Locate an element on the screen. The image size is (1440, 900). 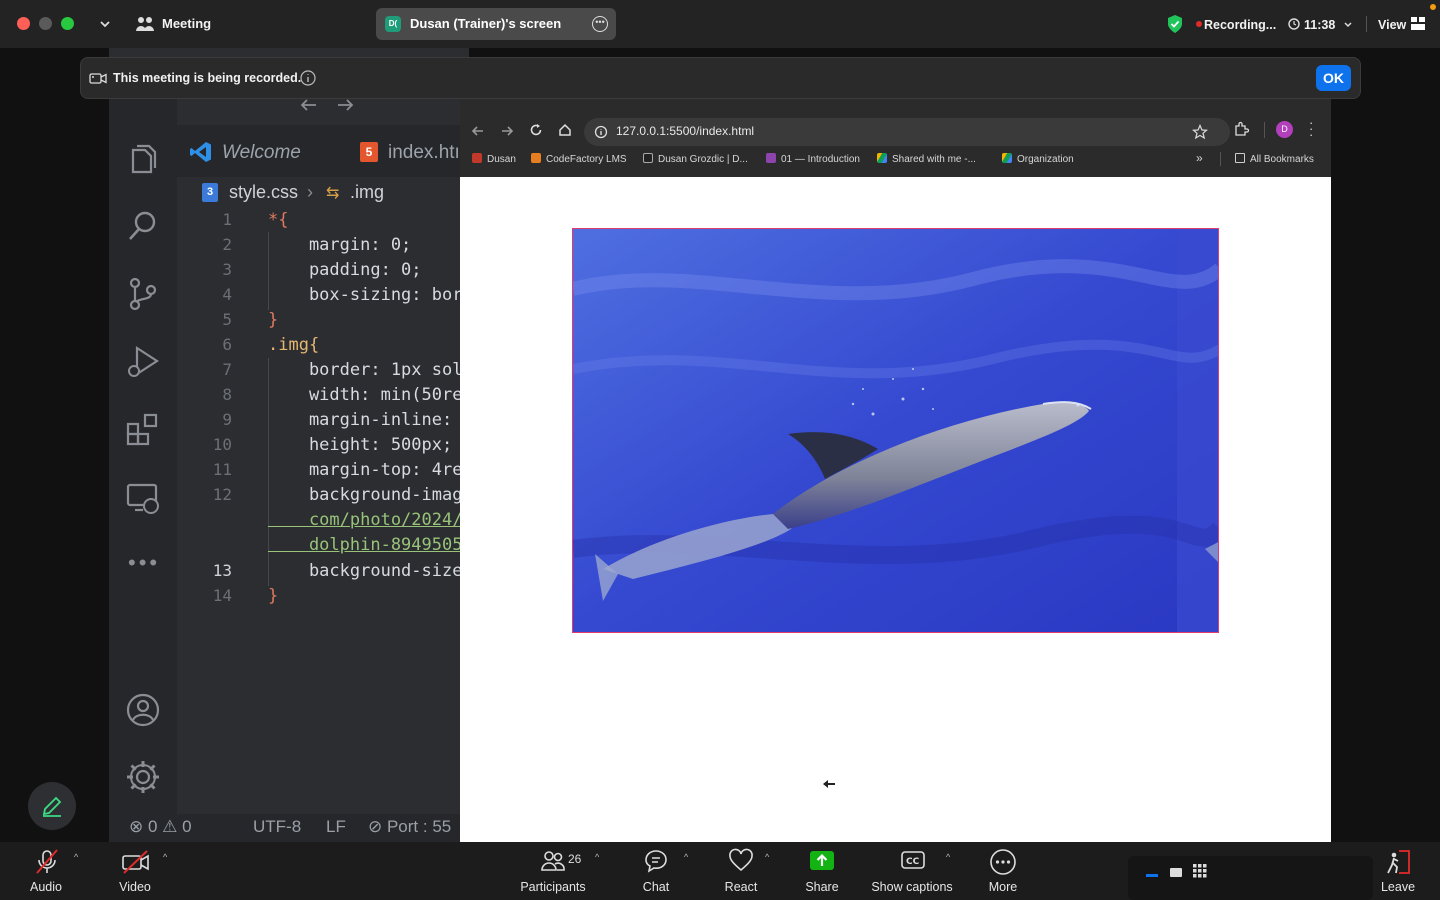
bookmark-label: CodeFactory LMS is located at coordinates (586, 159).